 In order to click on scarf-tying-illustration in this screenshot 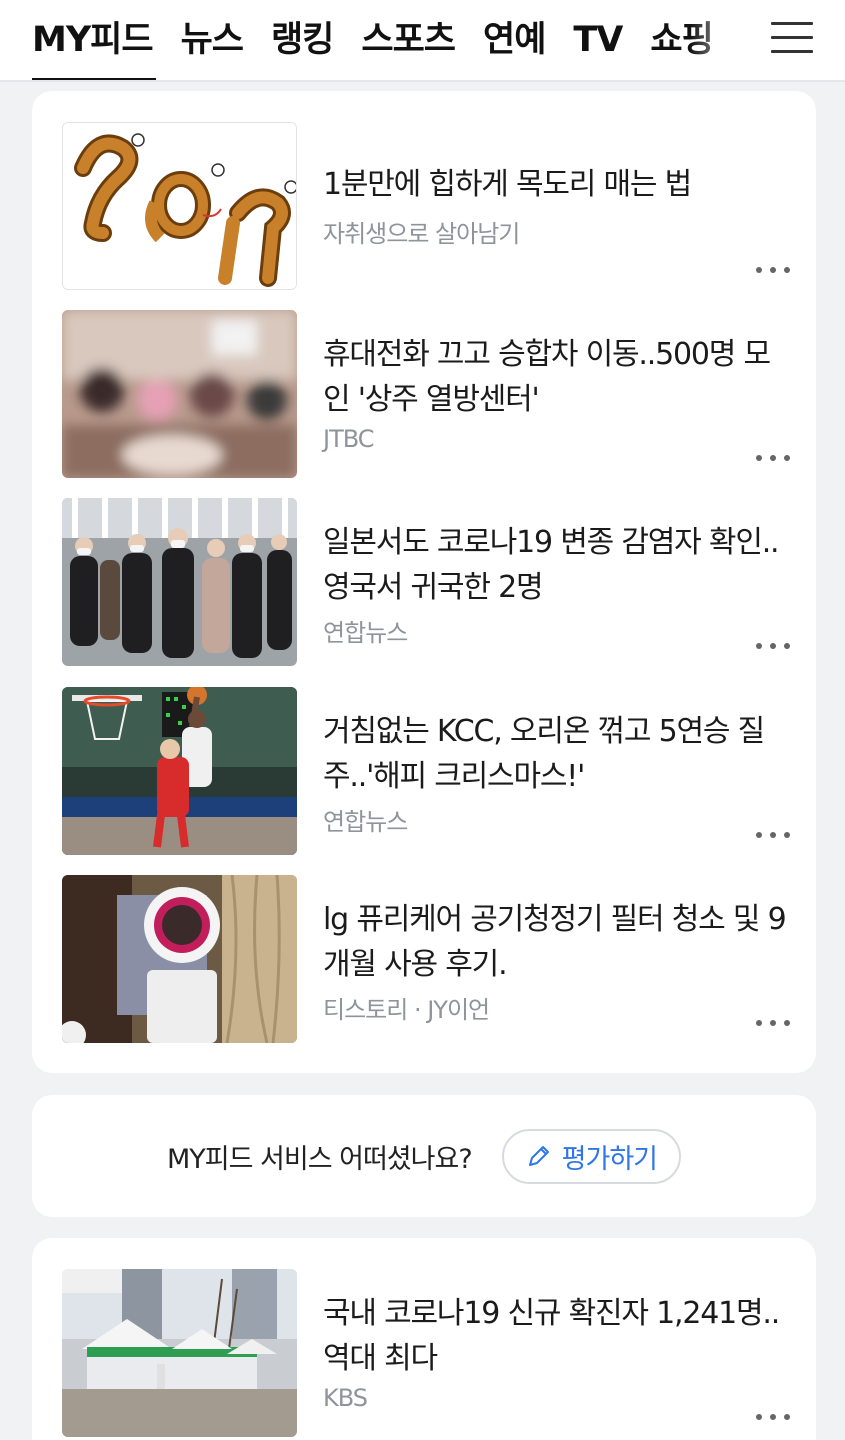, I will do `click(179, 206)`.